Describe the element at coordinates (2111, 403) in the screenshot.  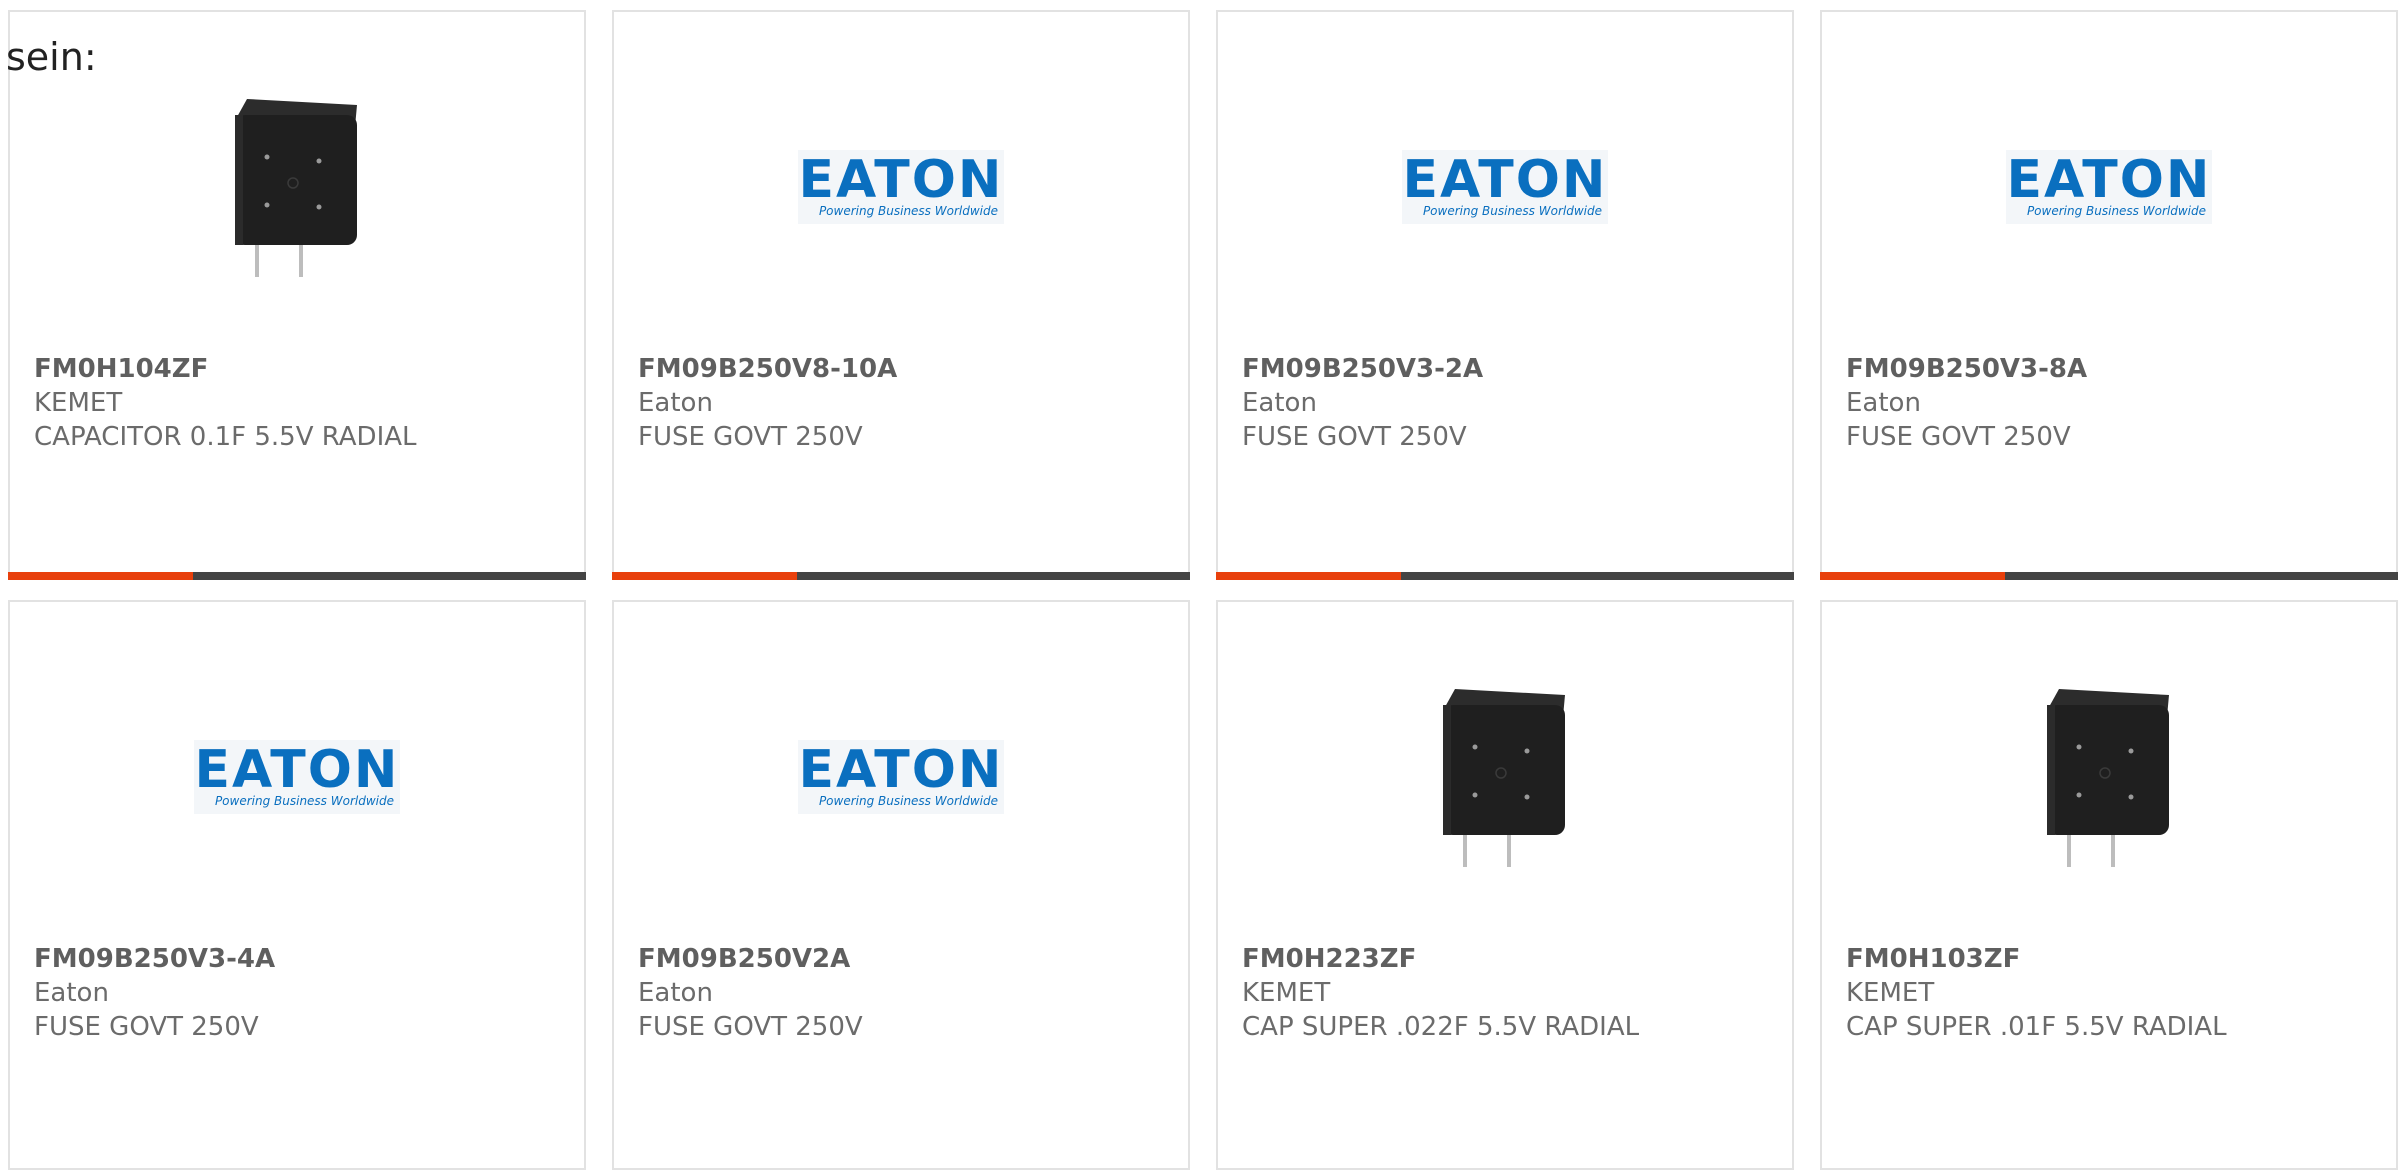
I see `product-info: FM09B250V3-8A Eaton FUSE GOVT 250V` at that location.